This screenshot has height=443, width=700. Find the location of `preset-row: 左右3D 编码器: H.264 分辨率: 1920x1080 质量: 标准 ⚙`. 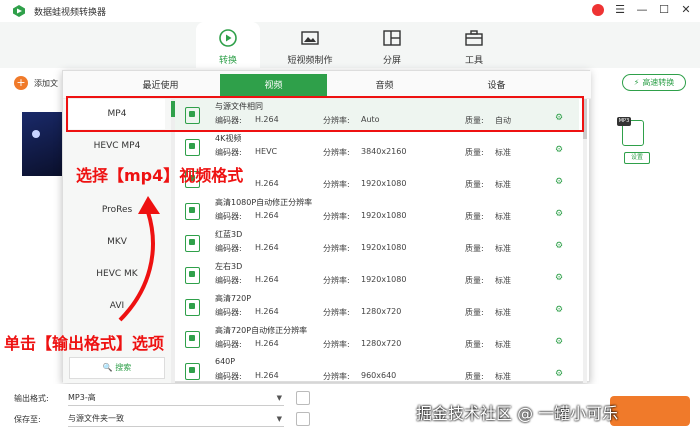

preset-row: 左右3D 编码器: H.264 分辨率: 1920x1080 质量: 标准 ⚙ is located at coordinates (377, 275).